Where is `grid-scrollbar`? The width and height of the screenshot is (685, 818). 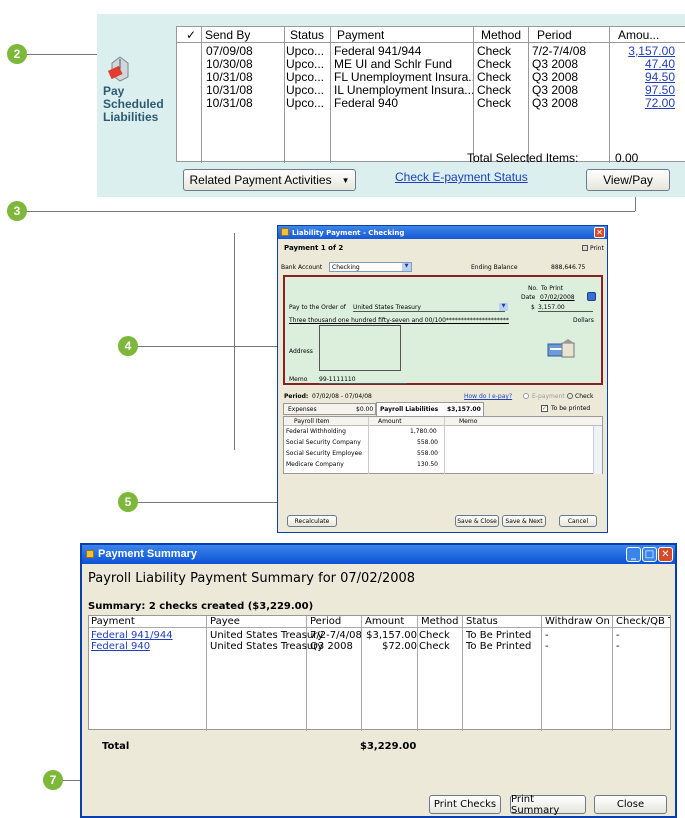 grid-scrollbar is located at coordinates (597, 450).